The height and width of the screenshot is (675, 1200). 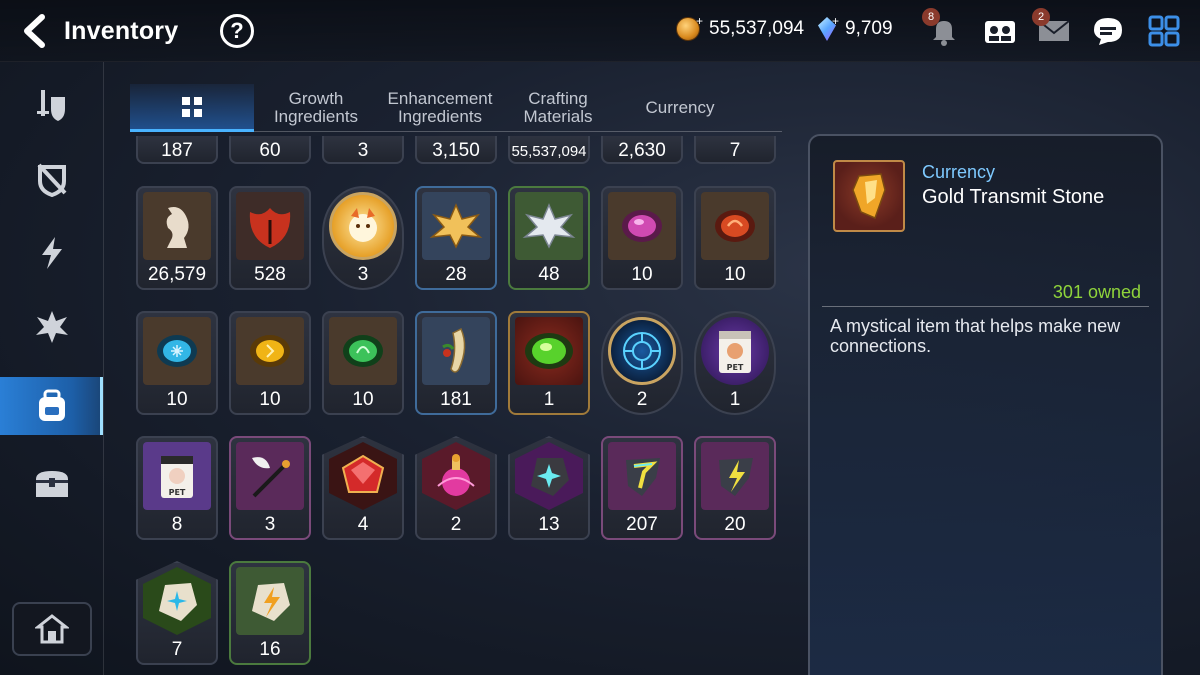 What do you see at coordinates (680, 108) in the screenshot?
I see `tab-currency: Currency` at bounding box center [680, 108].